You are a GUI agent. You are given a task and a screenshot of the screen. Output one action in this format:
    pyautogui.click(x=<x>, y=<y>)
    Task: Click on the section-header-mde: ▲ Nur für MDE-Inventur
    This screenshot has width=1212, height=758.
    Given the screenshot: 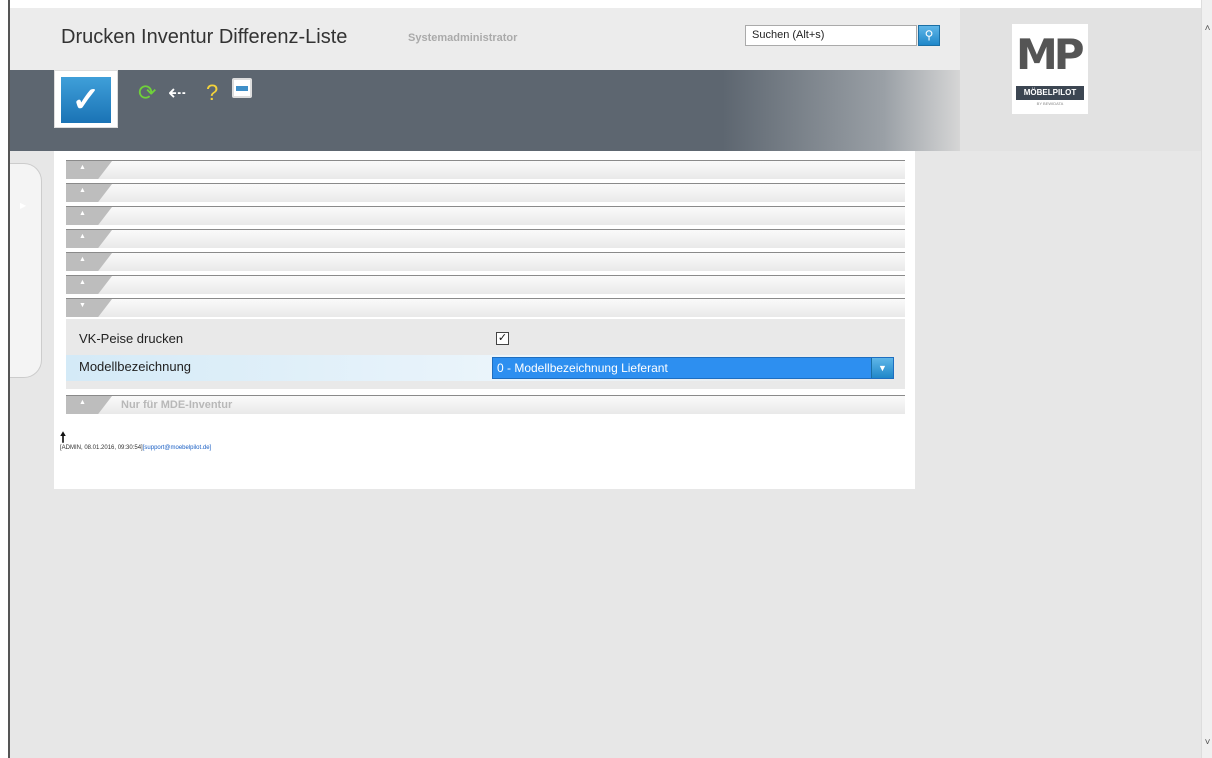 What is the action you would take?
    pyautogui.click(x=485, y=404)
    